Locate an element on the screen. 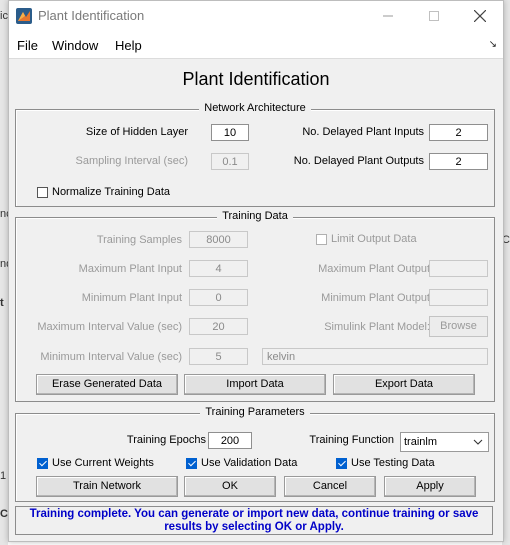 The image size is (510, 545). minimize-button is located at coordinates (388, 16).